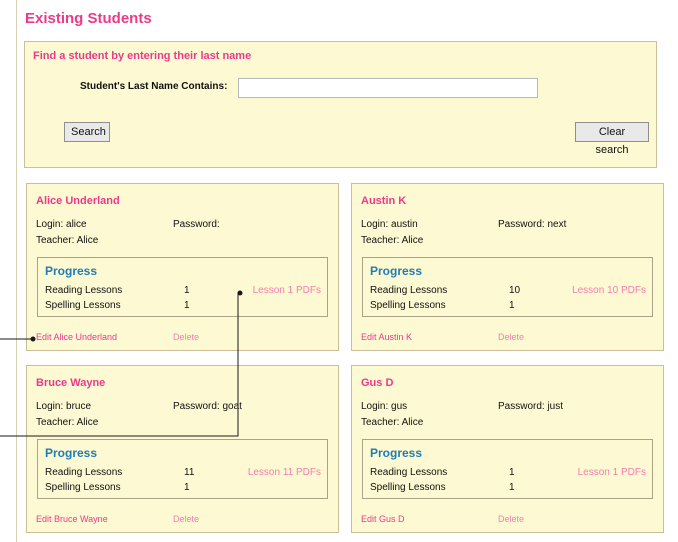 The width and height of the screenshot is (678, 542). I want to click on annotation-callouts, so click(121, 363).